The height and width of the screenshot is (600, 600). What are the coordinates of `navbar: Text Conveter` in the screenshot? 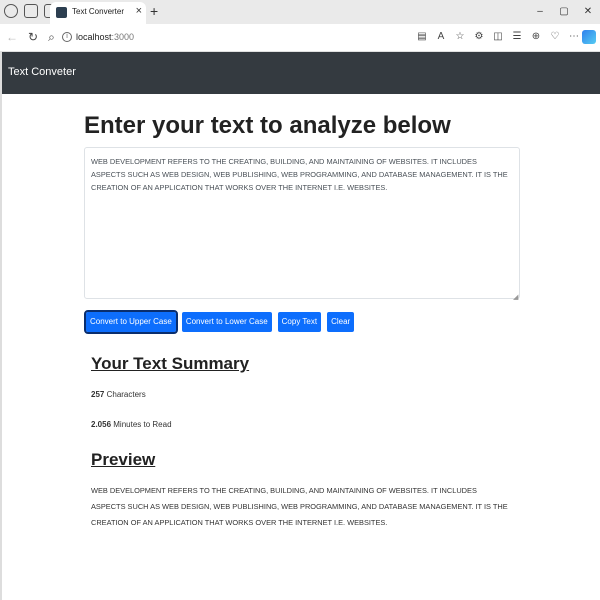 It's located at (301, 73).